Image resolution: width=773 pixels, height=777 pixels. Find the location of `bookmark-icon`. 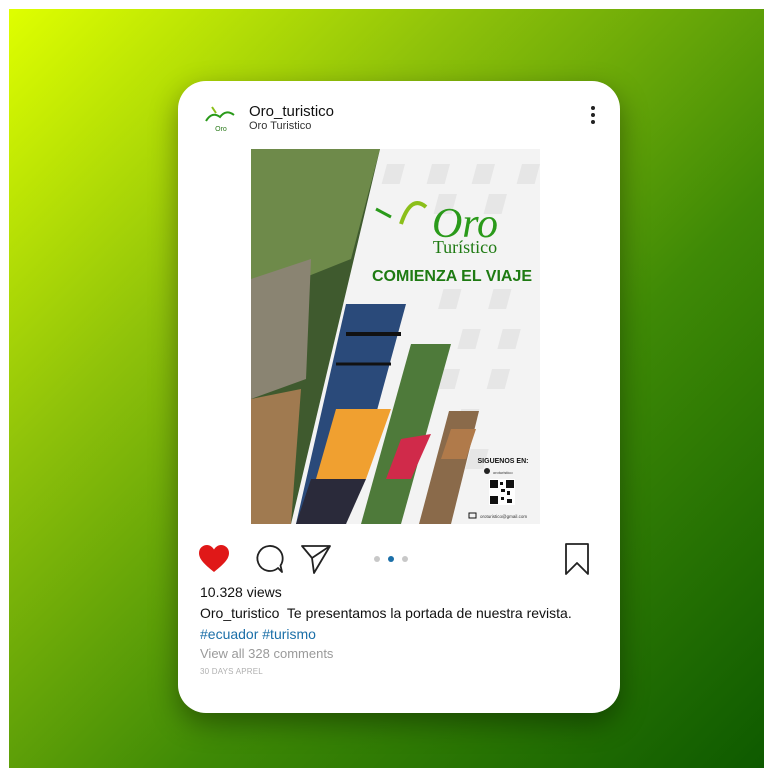

bookmark-icon is located at coordinates (577, 559).